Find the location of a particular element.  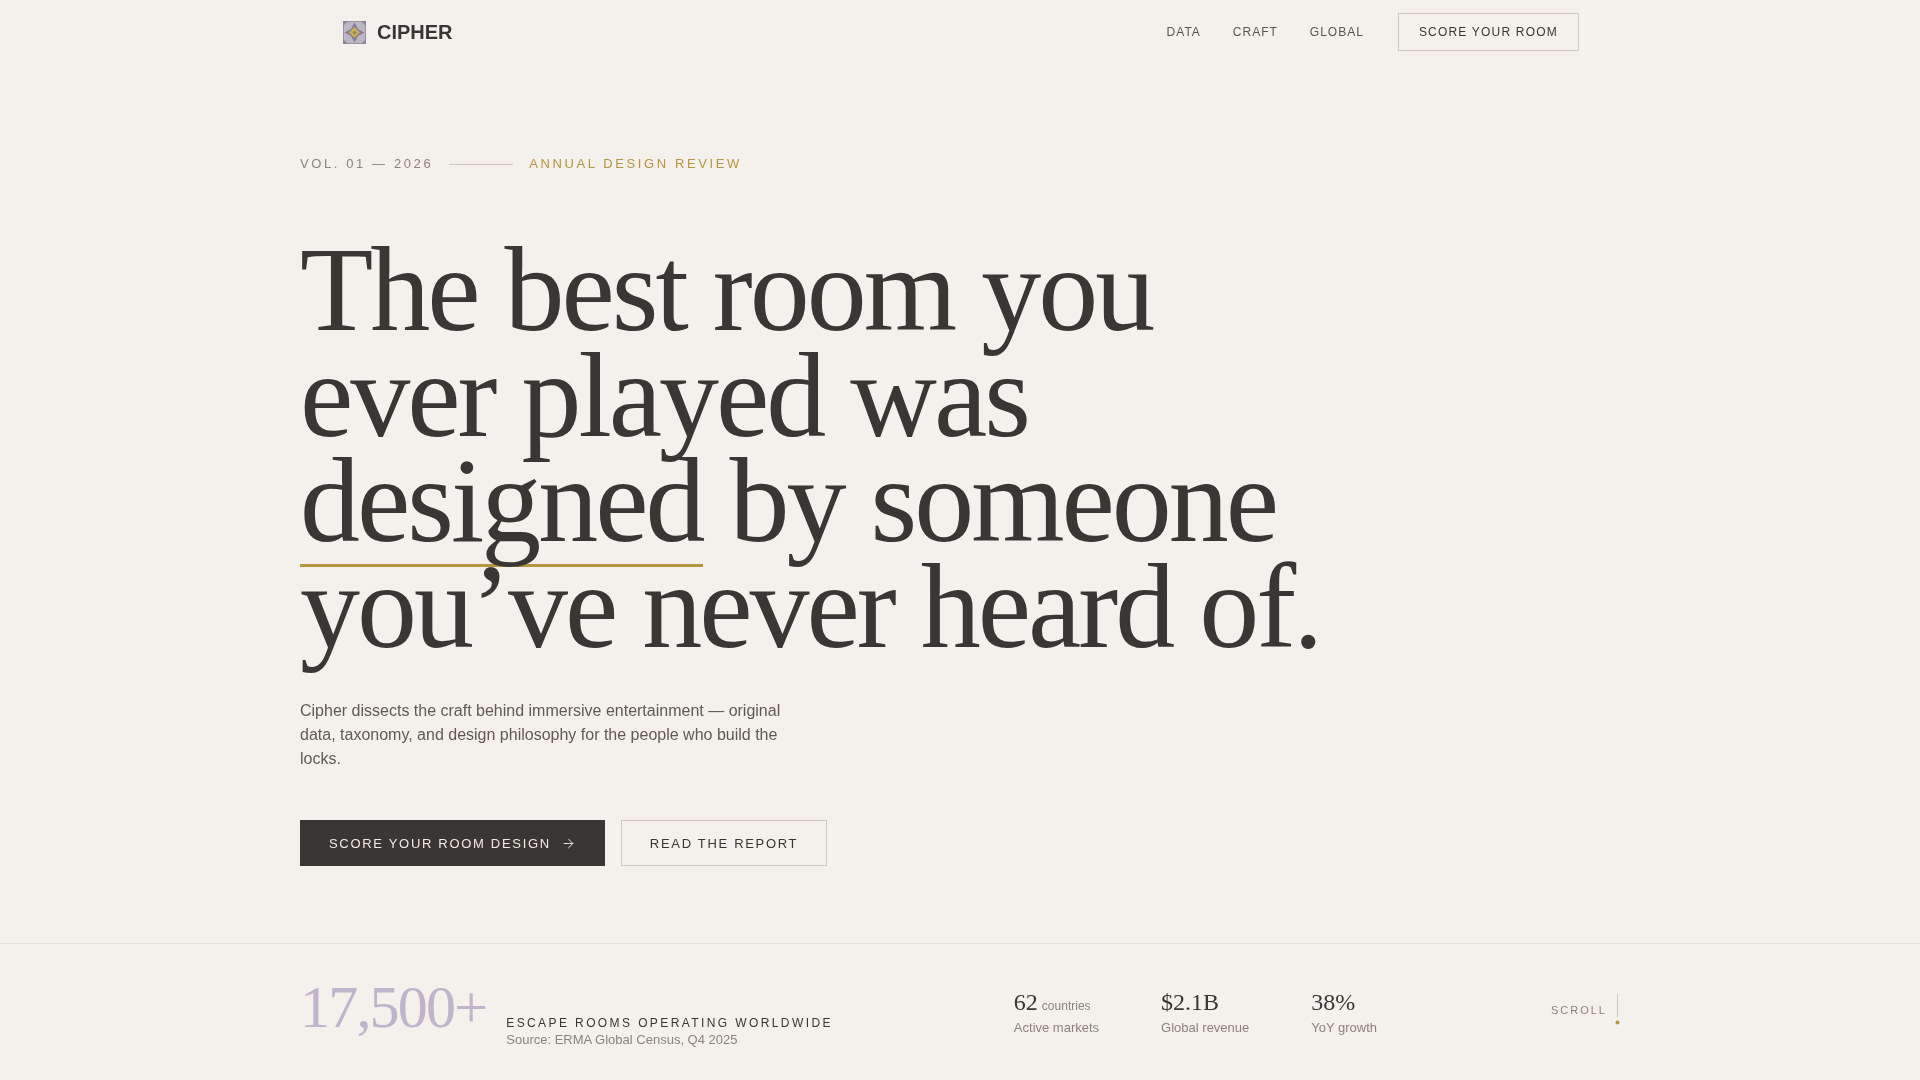

section-label: ANNUAL DESIGN REVIEW is located at coordinates (635, 164).